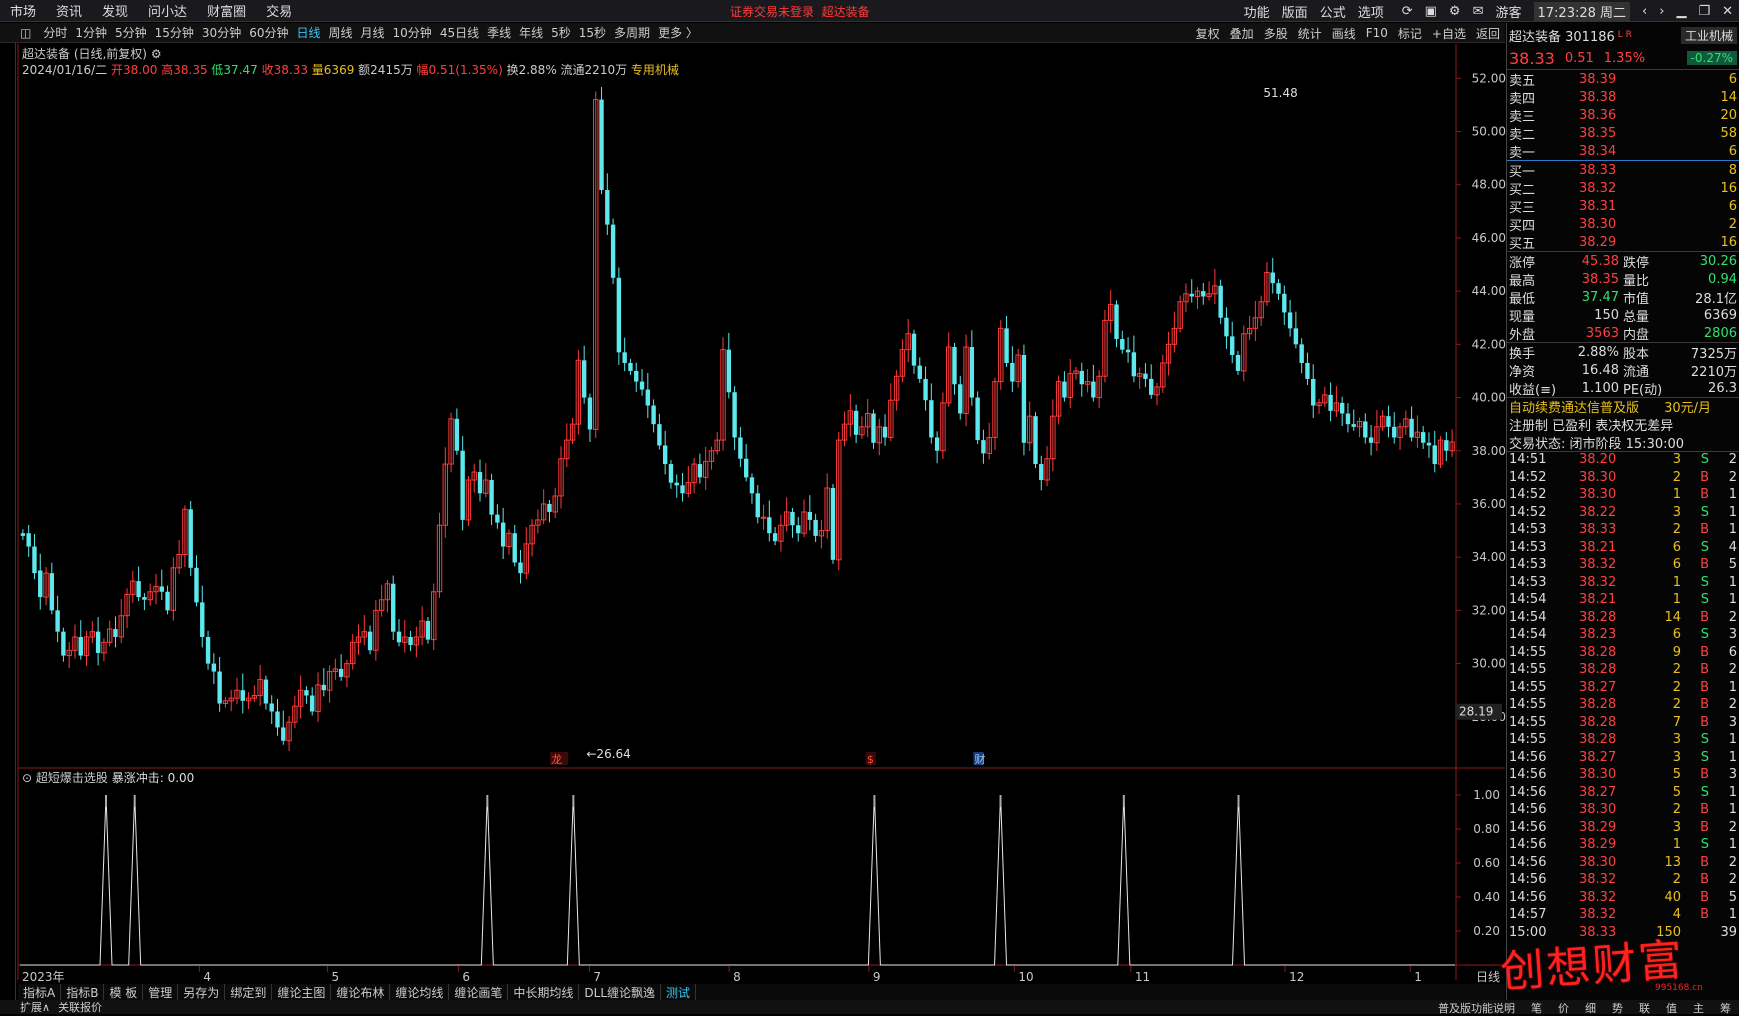  What do you see at coordinates (1623, 224) in the screenshot?
I see `bid-row: 买四 38.30 2` at bounding box center [1623, 224].